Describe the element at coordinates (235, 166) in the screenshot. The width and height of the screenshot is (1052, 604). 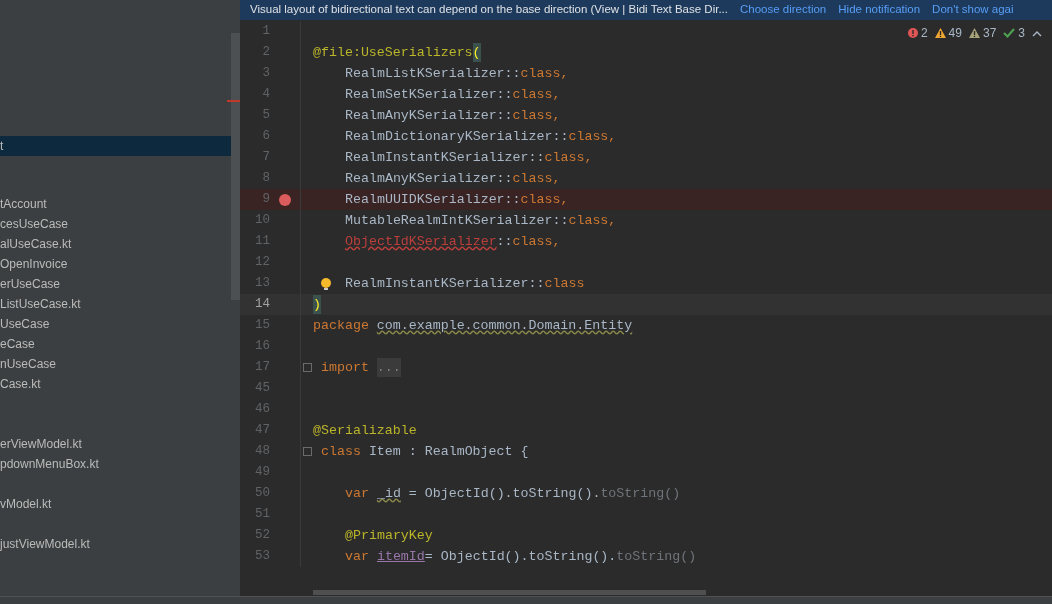
I see `scrollbar-thumb` at that location.